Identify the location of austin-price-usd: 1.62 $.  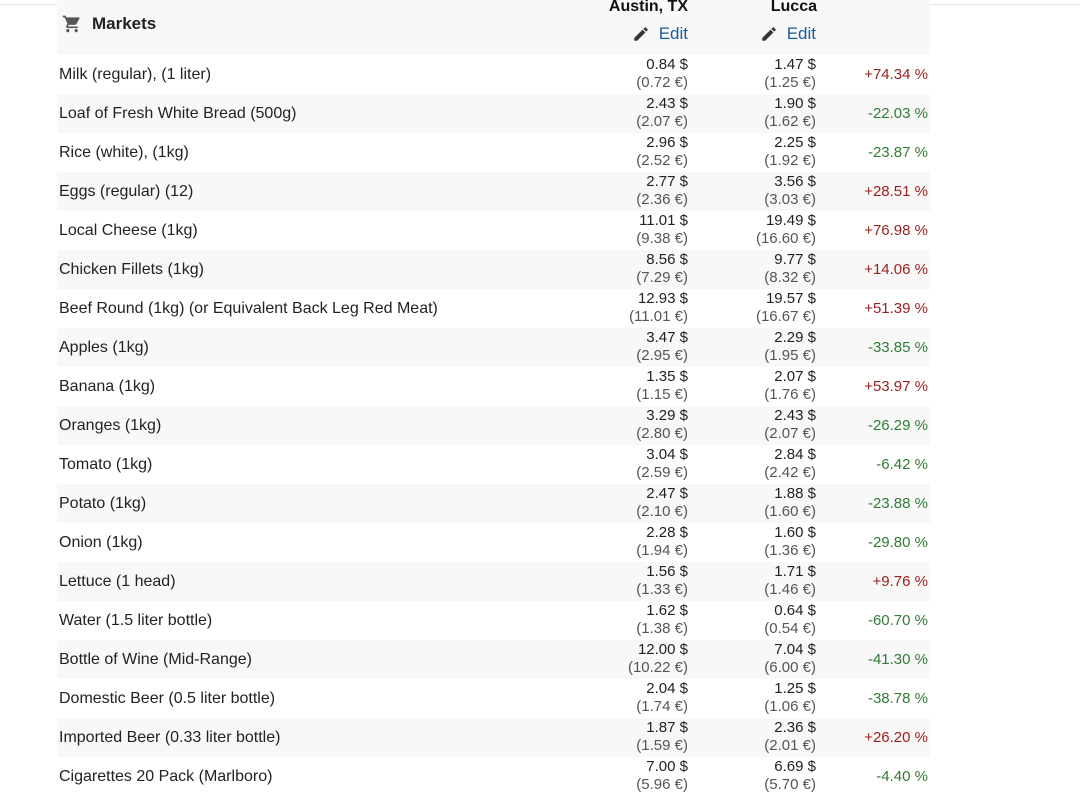
(667, 610).